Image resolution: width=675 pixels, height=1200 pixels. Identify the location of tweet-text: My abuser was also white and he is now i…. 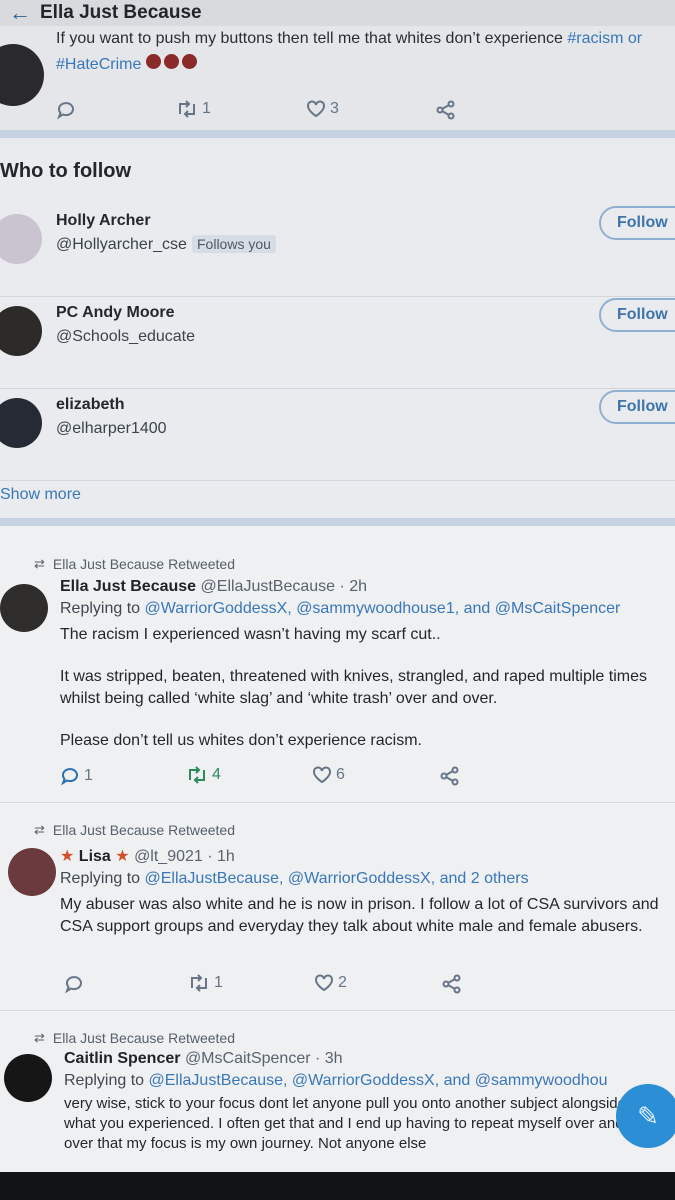
(360, 916).